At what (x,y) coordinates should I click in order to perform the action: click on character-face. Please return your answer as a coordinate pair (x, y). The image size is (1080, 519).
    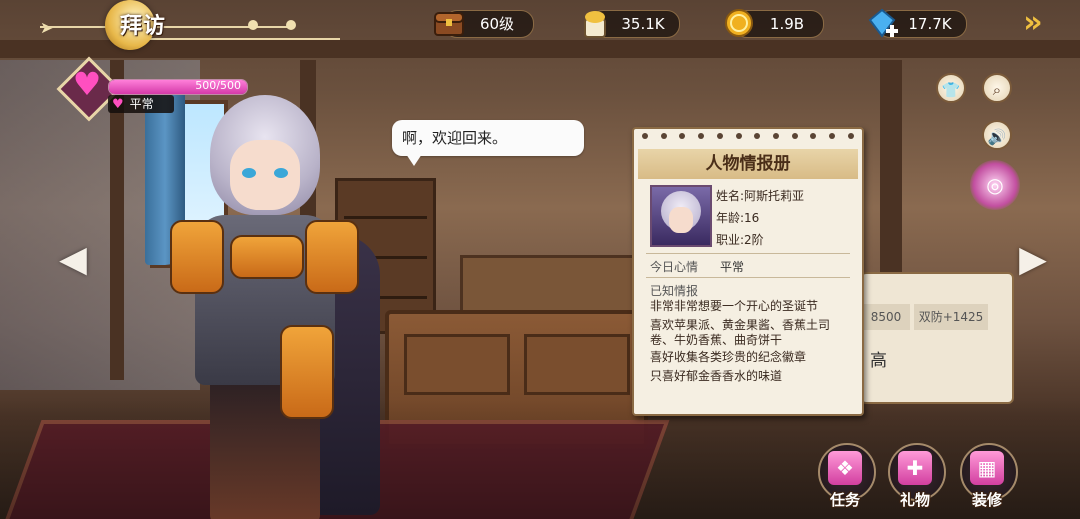
    Looking at the image, I should click on (265, 175).